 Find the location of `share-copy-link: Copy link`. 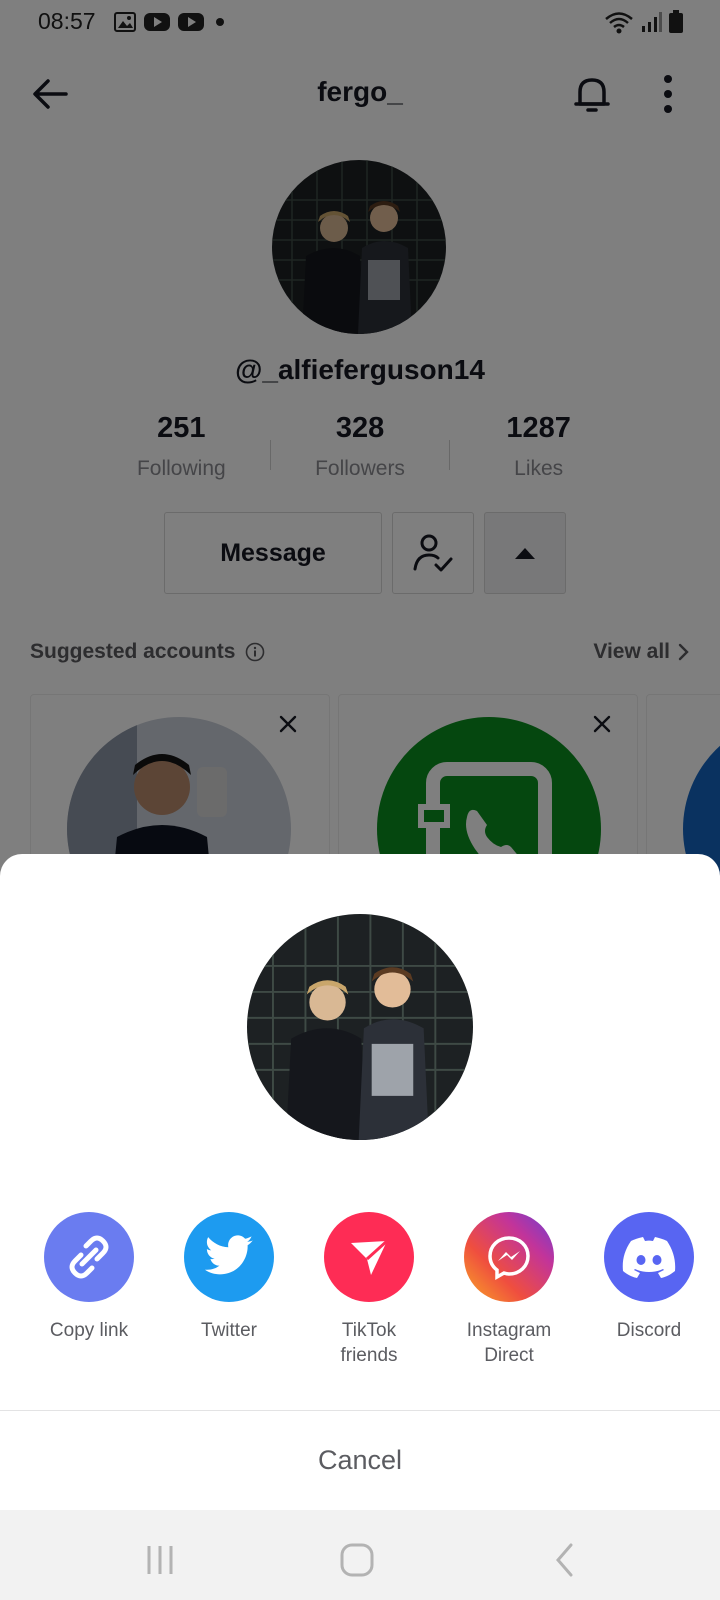

share-copy-link: Copy link is located at coordinates (89, 1277).